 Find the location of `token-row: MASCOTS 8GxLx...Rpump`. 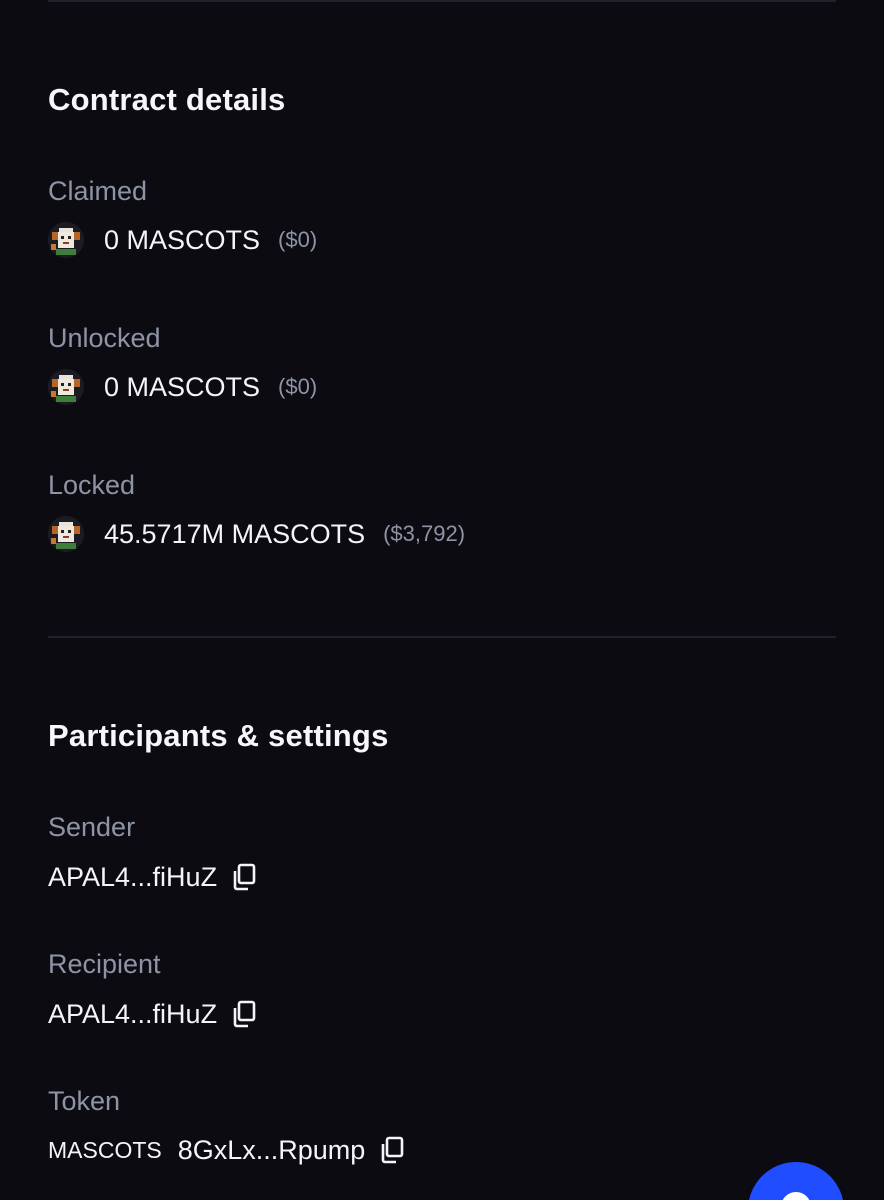

token-row: MASCOTS 8GxLx...Rpump is located at coordinates (227, 1150).